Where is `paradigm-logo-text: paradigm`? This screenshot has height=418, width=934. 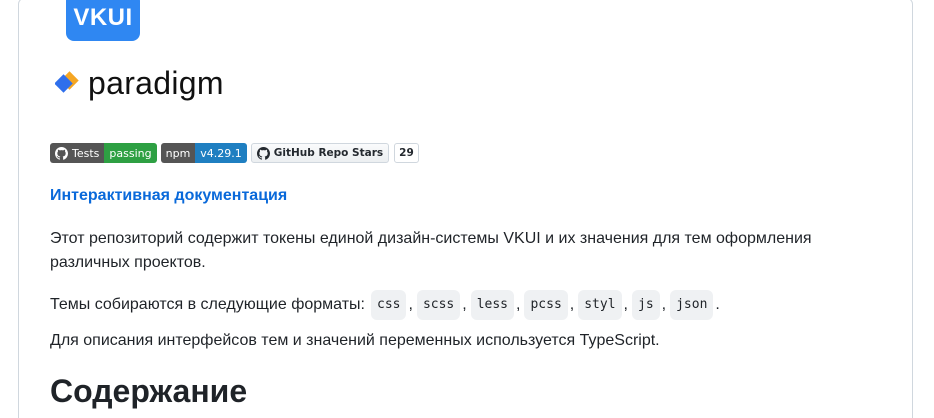
paradigm-logo-text: paradigm is located at coordinates (156, 83).